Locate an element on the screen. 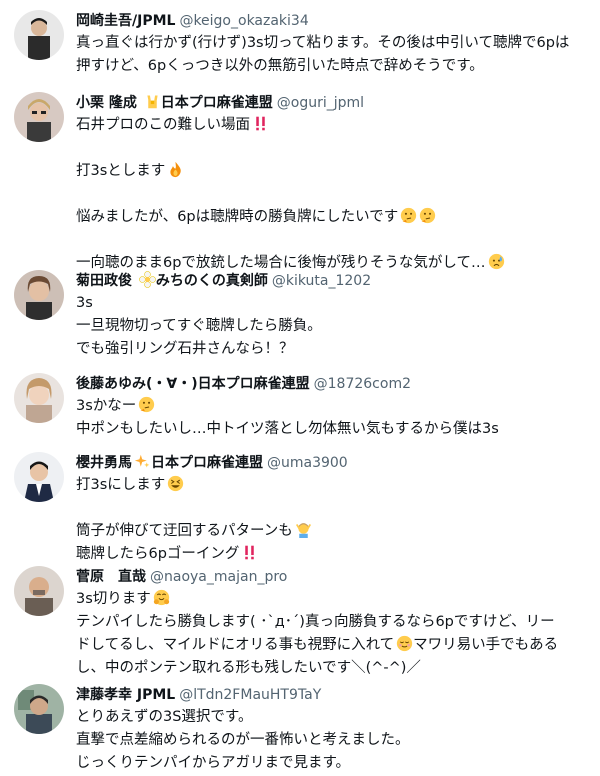 This screenshot has height=776, width=600. tweet-line: 一旦現物切ってすぐ聴牌したら勝負。 is located at coordinates (199, 326).